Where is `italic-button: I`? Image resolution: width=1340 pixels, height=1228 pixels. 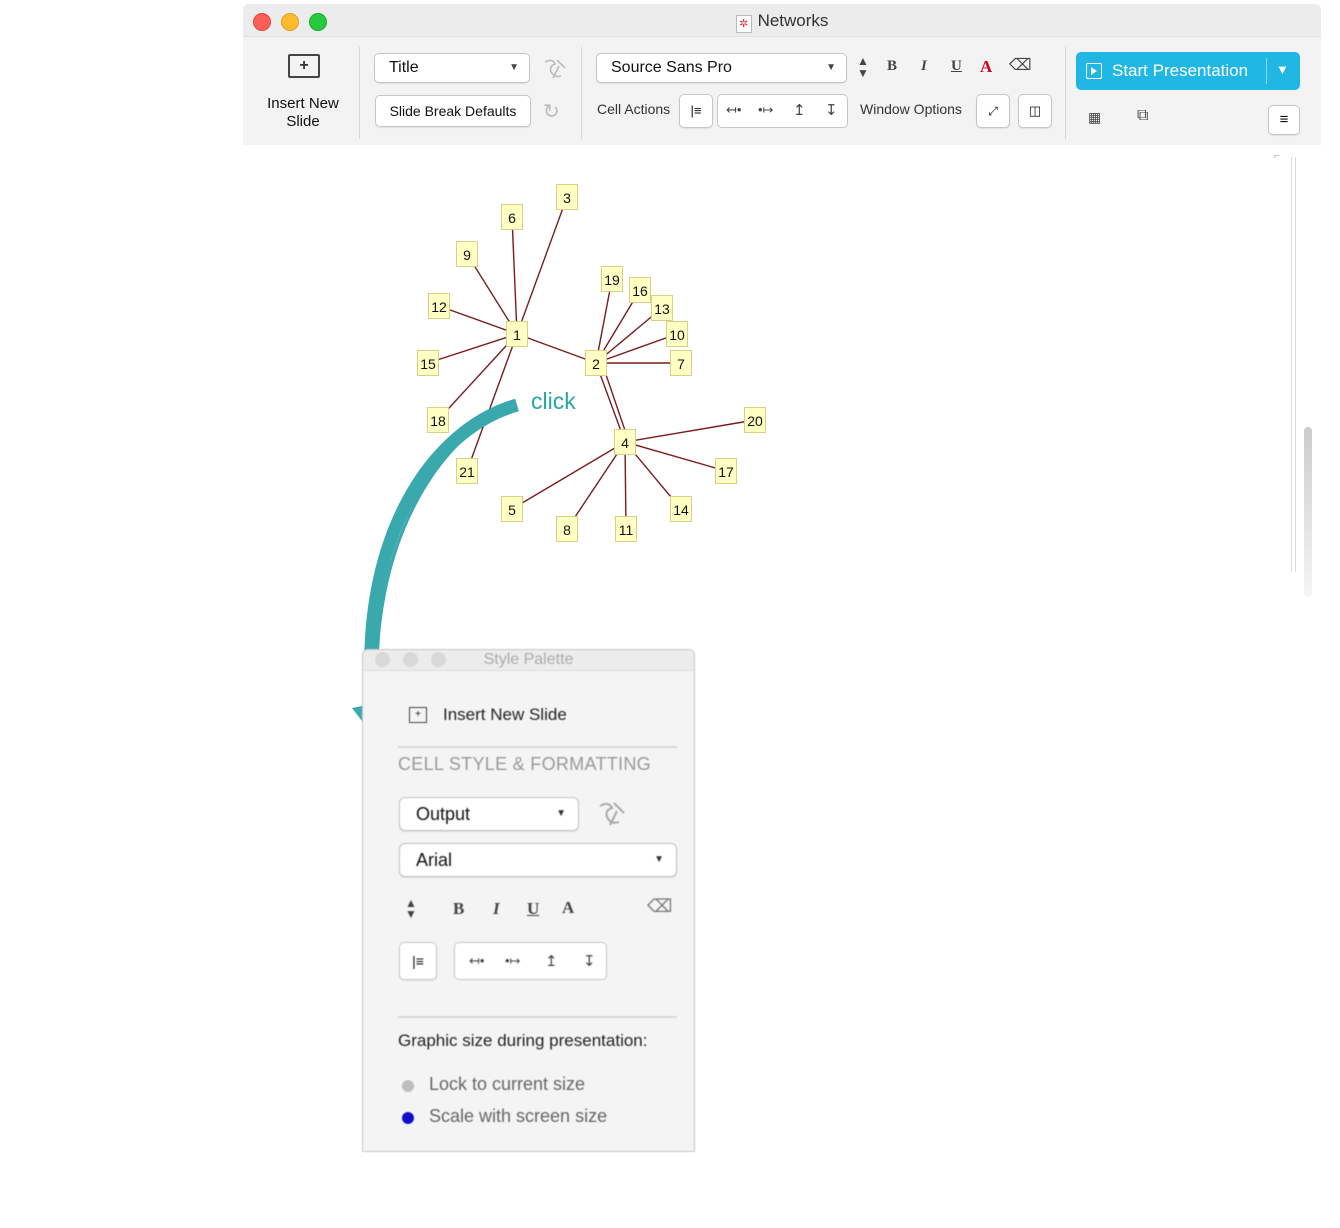 italic-button: I is located at coordinates (496, 909).